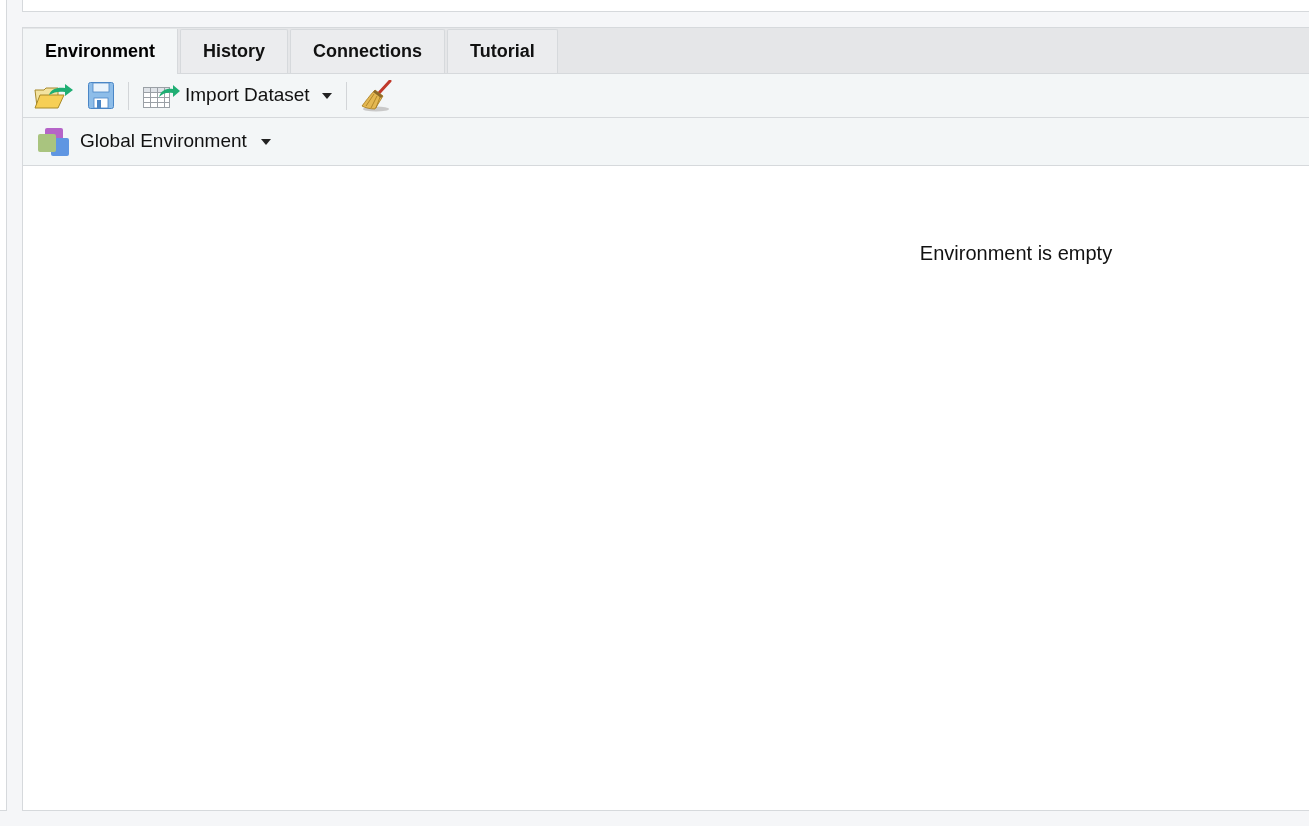 The image size is (1309, 826). I want to click on broom-icon, so click(376, 95).